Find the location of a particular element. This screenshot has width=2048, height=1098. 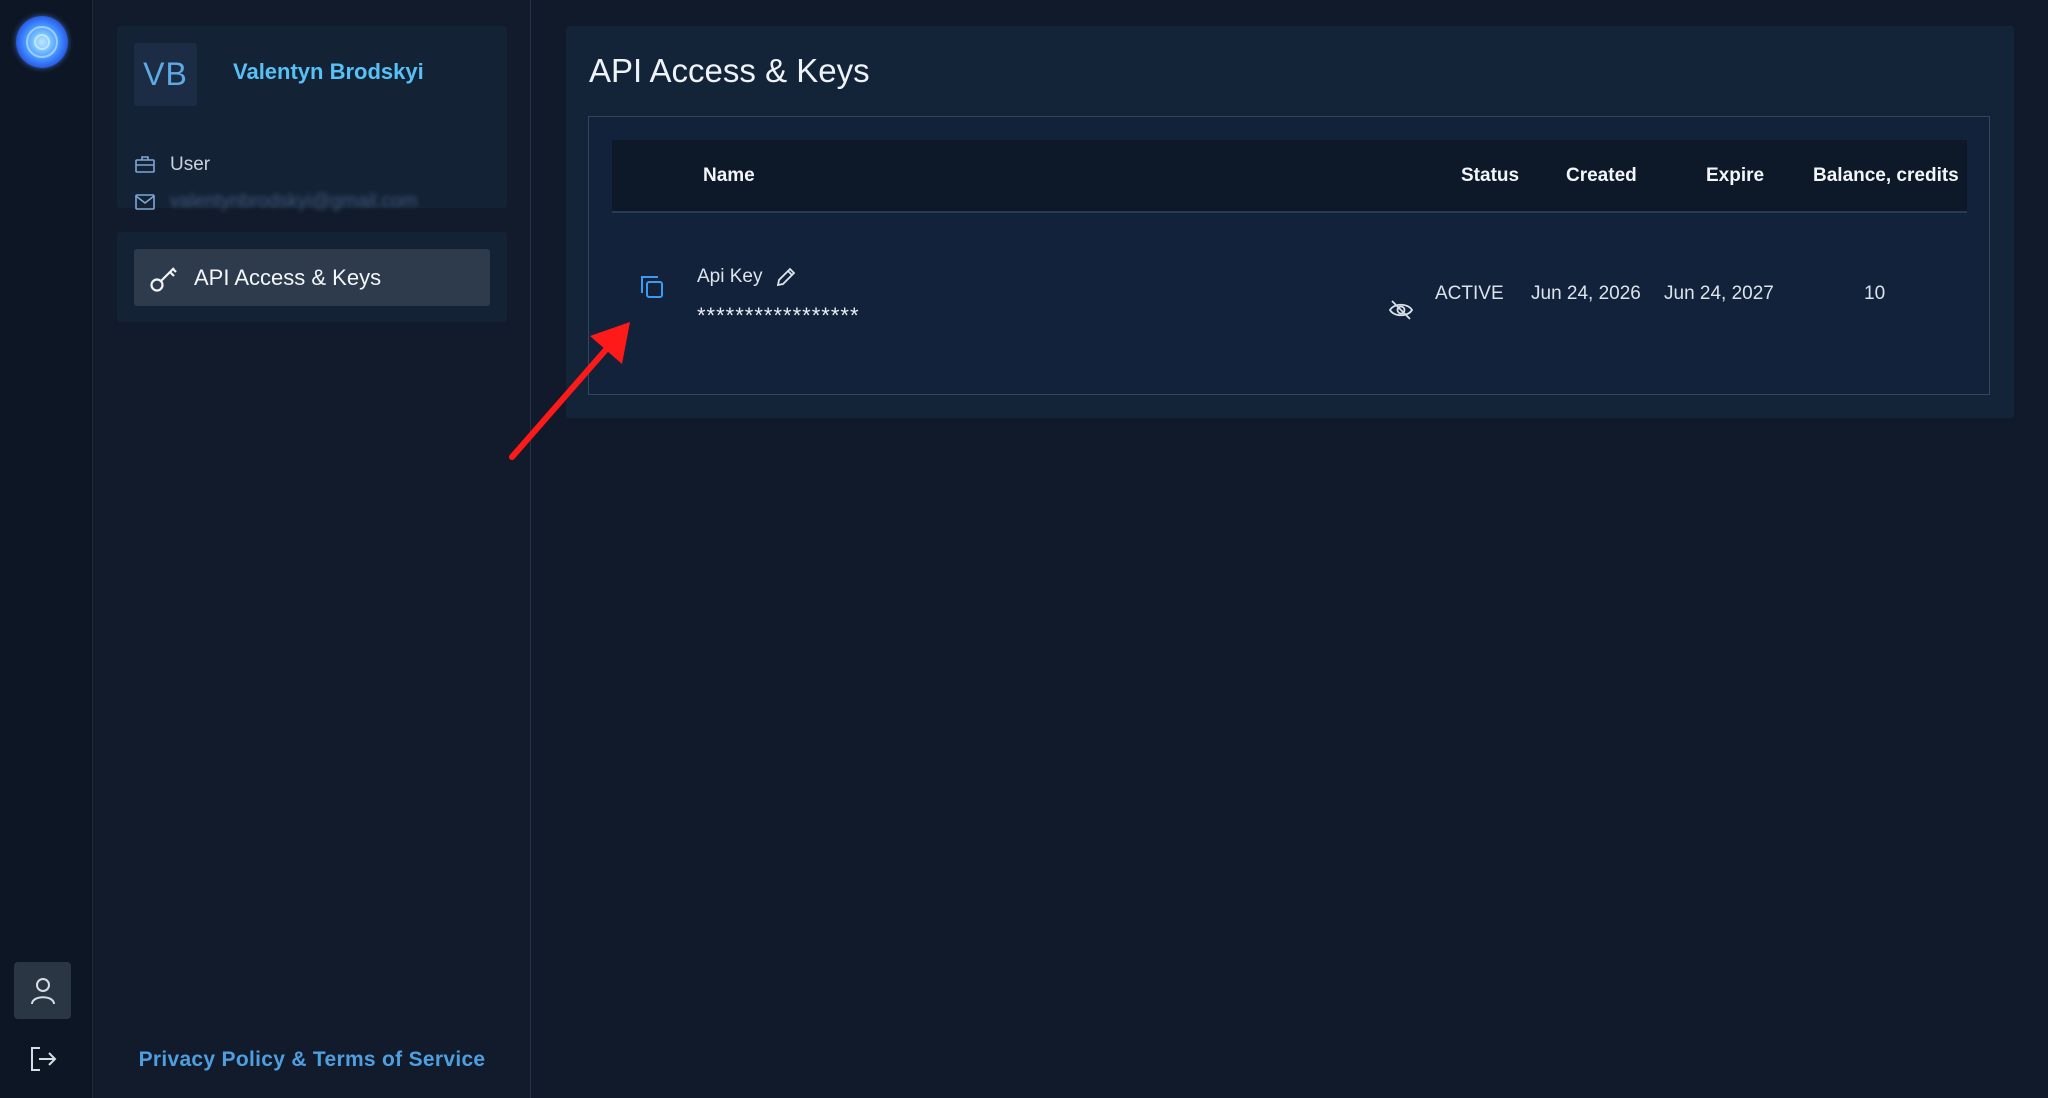

briefcase-icon is located at coordinates (145, 164).